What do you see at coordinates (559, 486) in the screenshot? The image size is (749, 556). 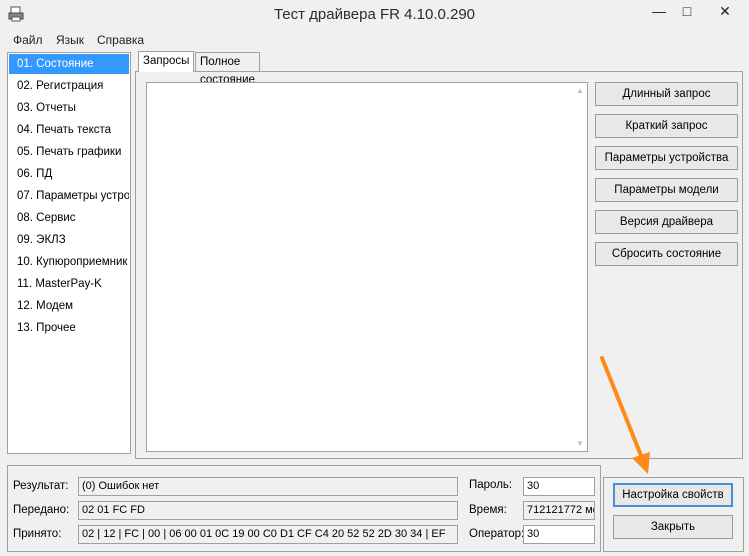 I see `password-field: 30` at bounding box center [559, 486].